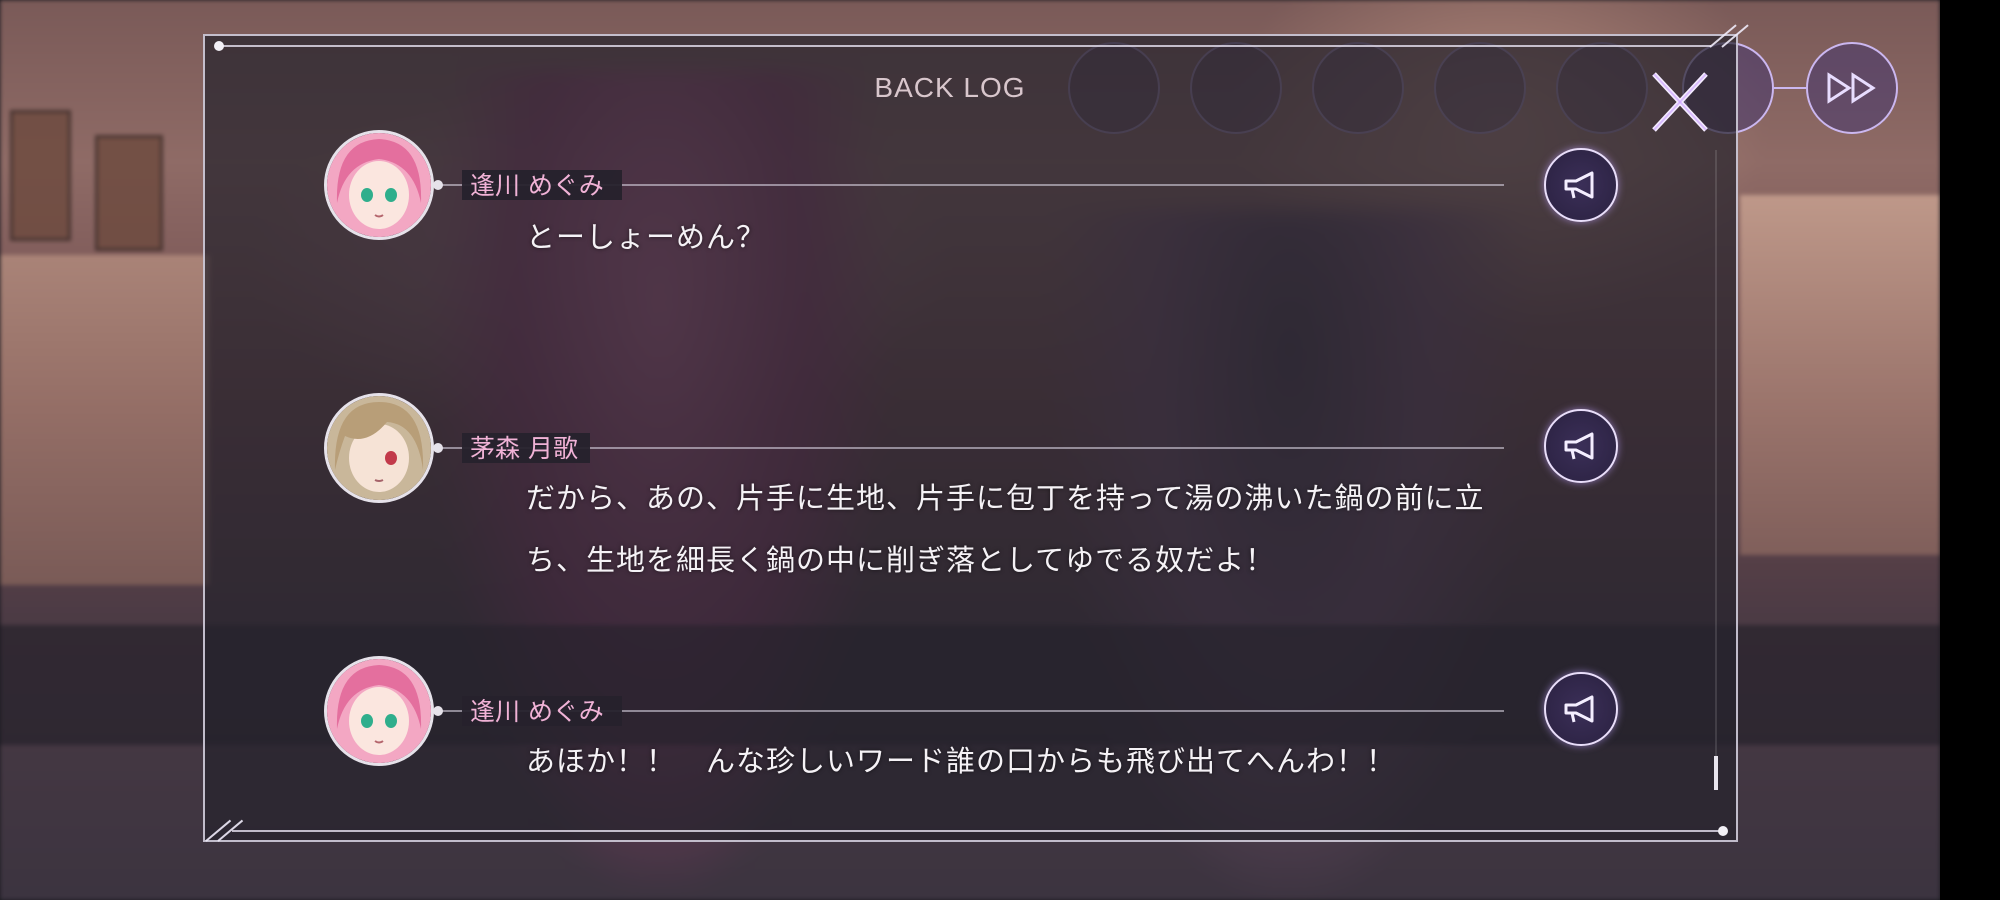 This screenshot has width=2000, height=900. Describe the element at coordinates (379, 448) in the screenshot. I see `blonde-hair-avatar` at that location.